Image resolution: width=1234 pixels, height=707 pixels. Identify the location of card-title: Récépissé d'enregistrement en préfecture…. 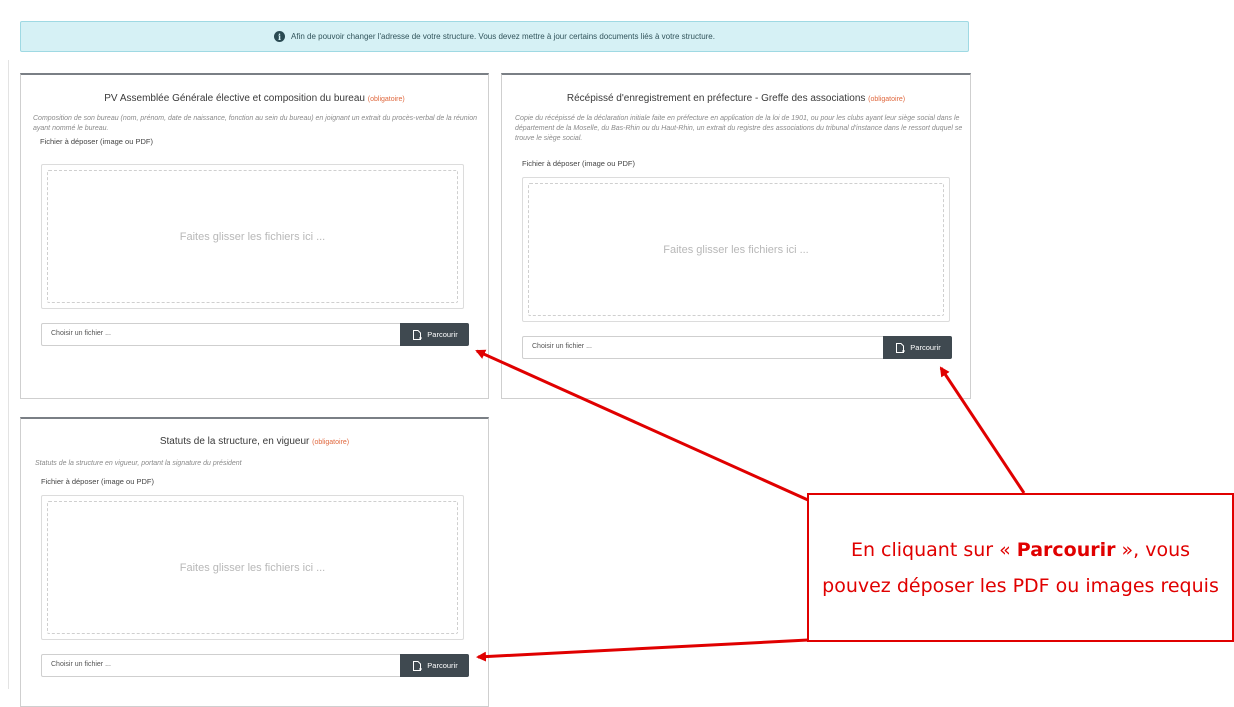
(736, 98).